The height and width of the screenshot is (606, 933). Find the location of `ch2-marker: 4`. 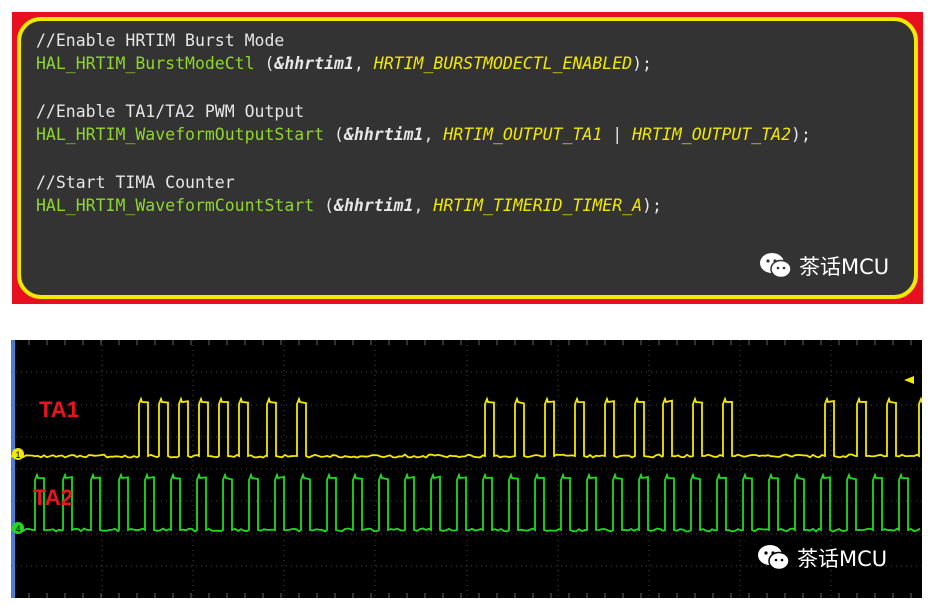

ch2-marker: 4 is located at coordinates (18, 528).